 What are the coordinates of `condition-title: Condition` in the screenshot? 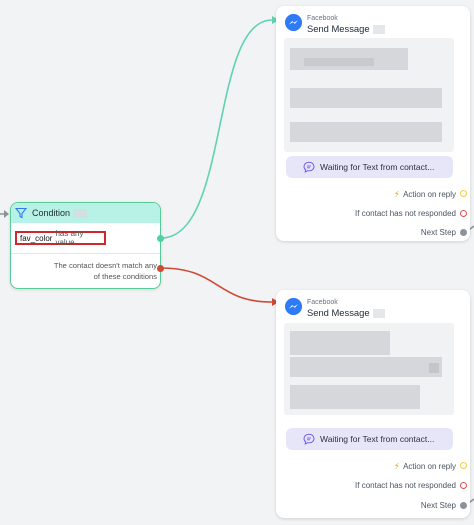 It's located at (51, 213).